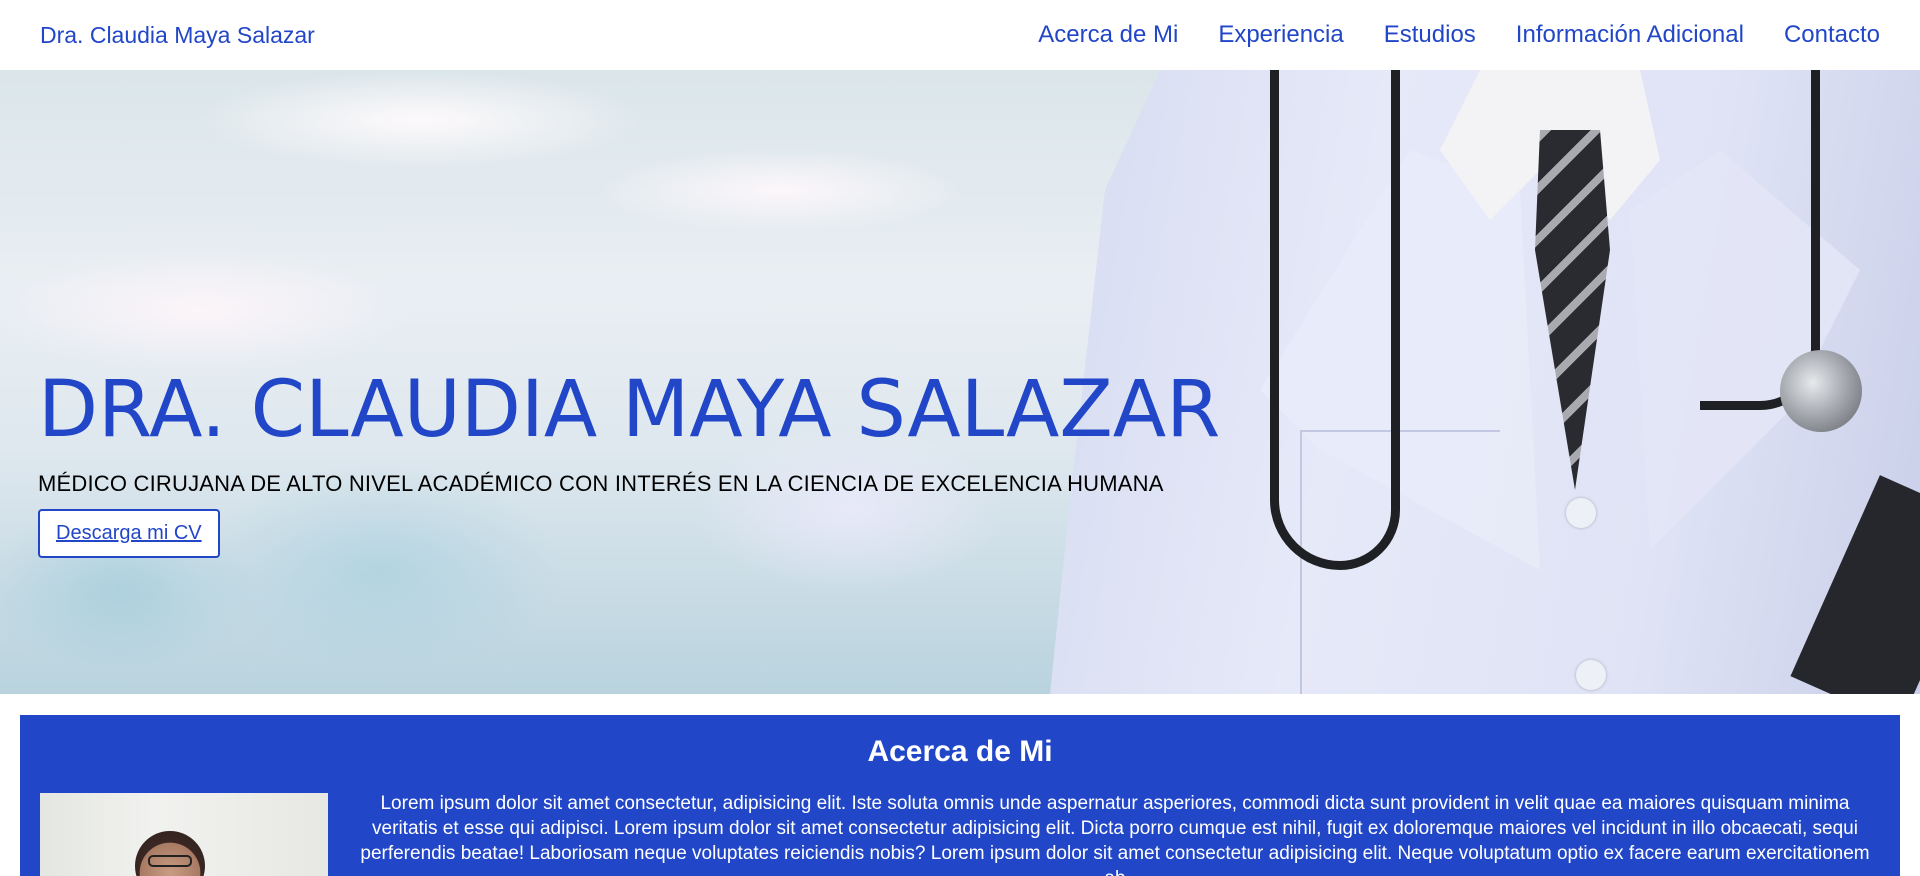  Describe the element at coordinates (1108, 35) in the screenshot. I see `nav-link-acerca: Acerca de Mi` at that location.